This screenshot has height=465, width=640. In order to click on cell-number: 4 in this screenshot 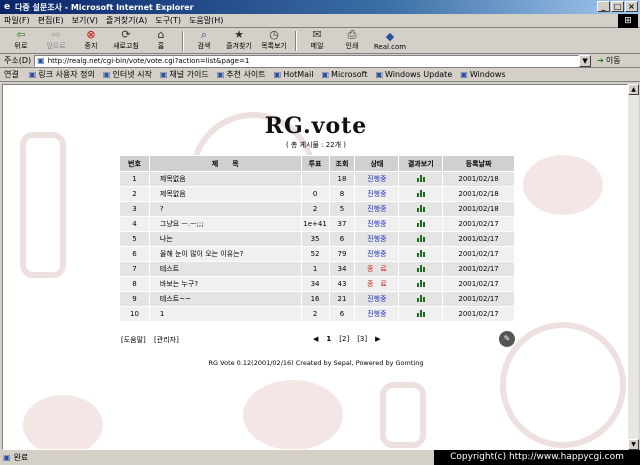, I will do `click(134, 224)`.